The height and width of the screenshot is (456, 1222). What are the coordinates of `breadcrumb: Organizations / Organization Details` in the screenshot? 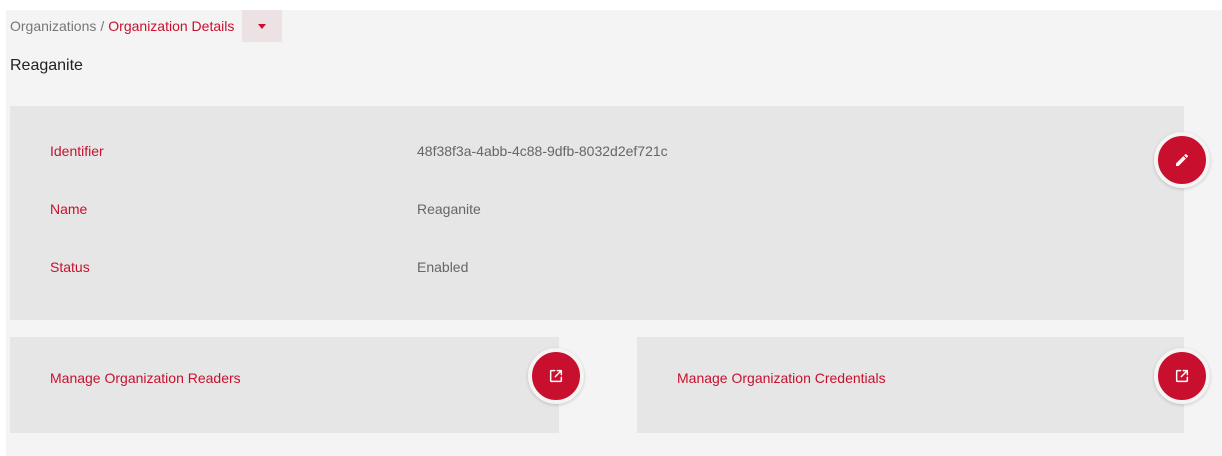 It's located at (146, 26).